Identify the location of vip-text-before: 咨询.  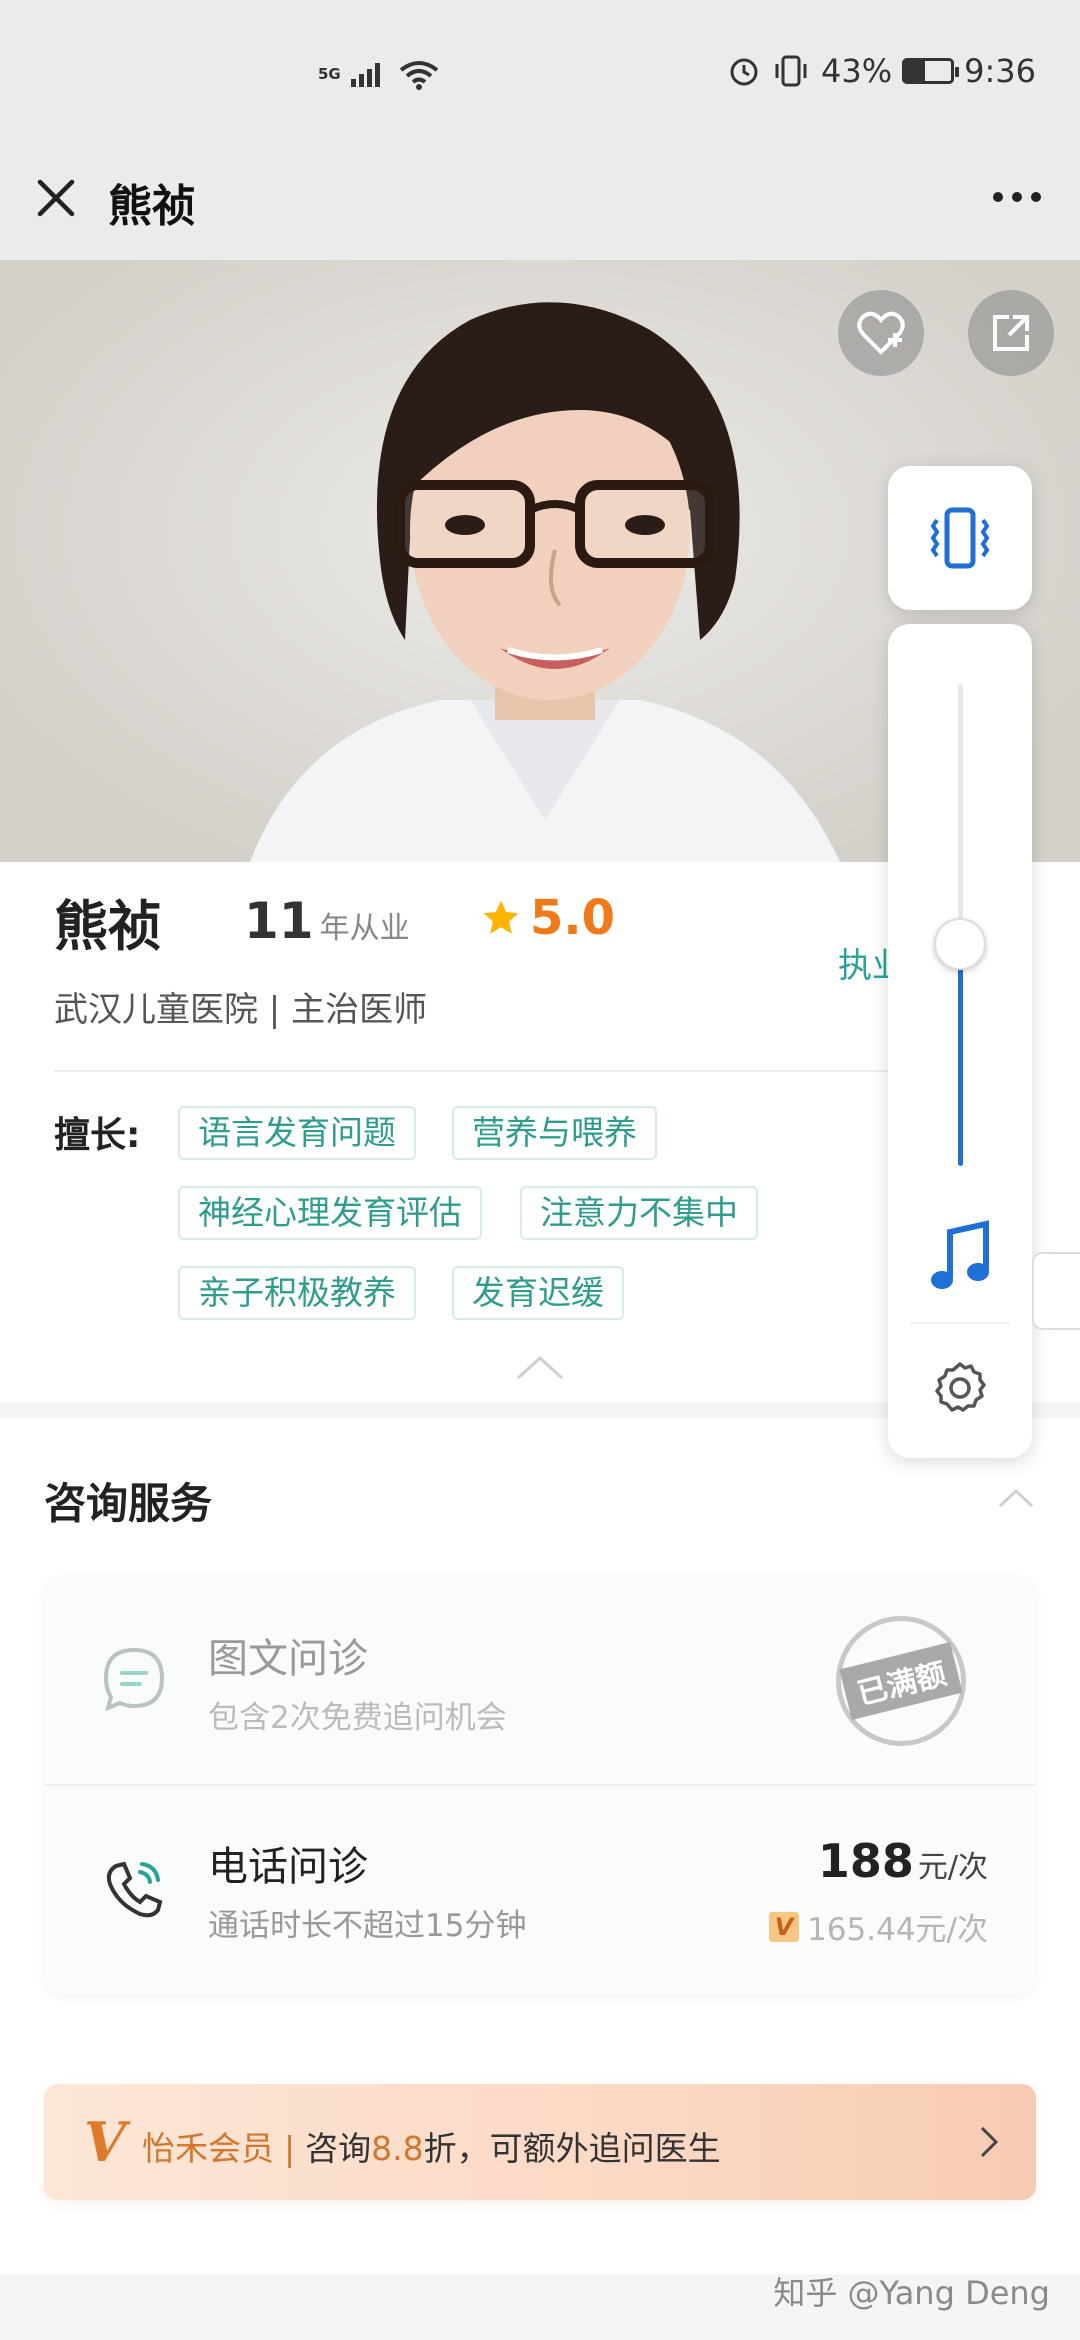
(338, 2148).